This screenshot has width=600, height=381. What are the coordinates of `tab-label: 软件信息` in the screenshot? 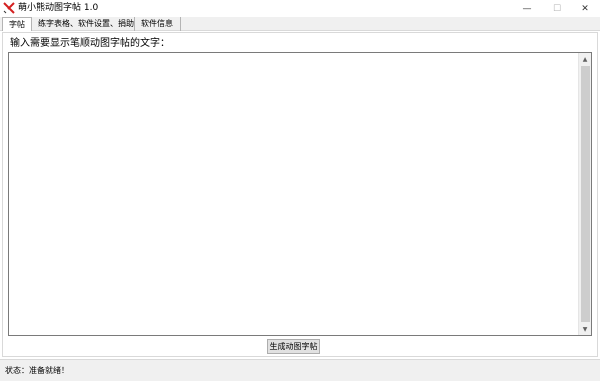 It's located at (157, 23).